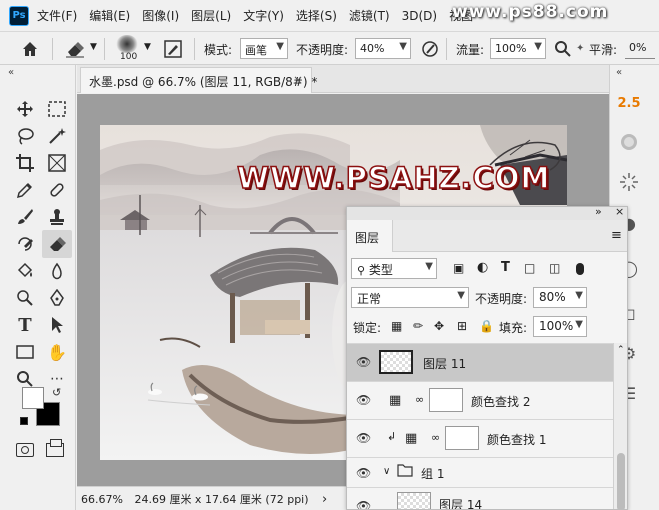  What do you see at coordinates (102, 499) in the screenshot?
I see `zoom-level: 66.67%` at bounding box center [102, 499].